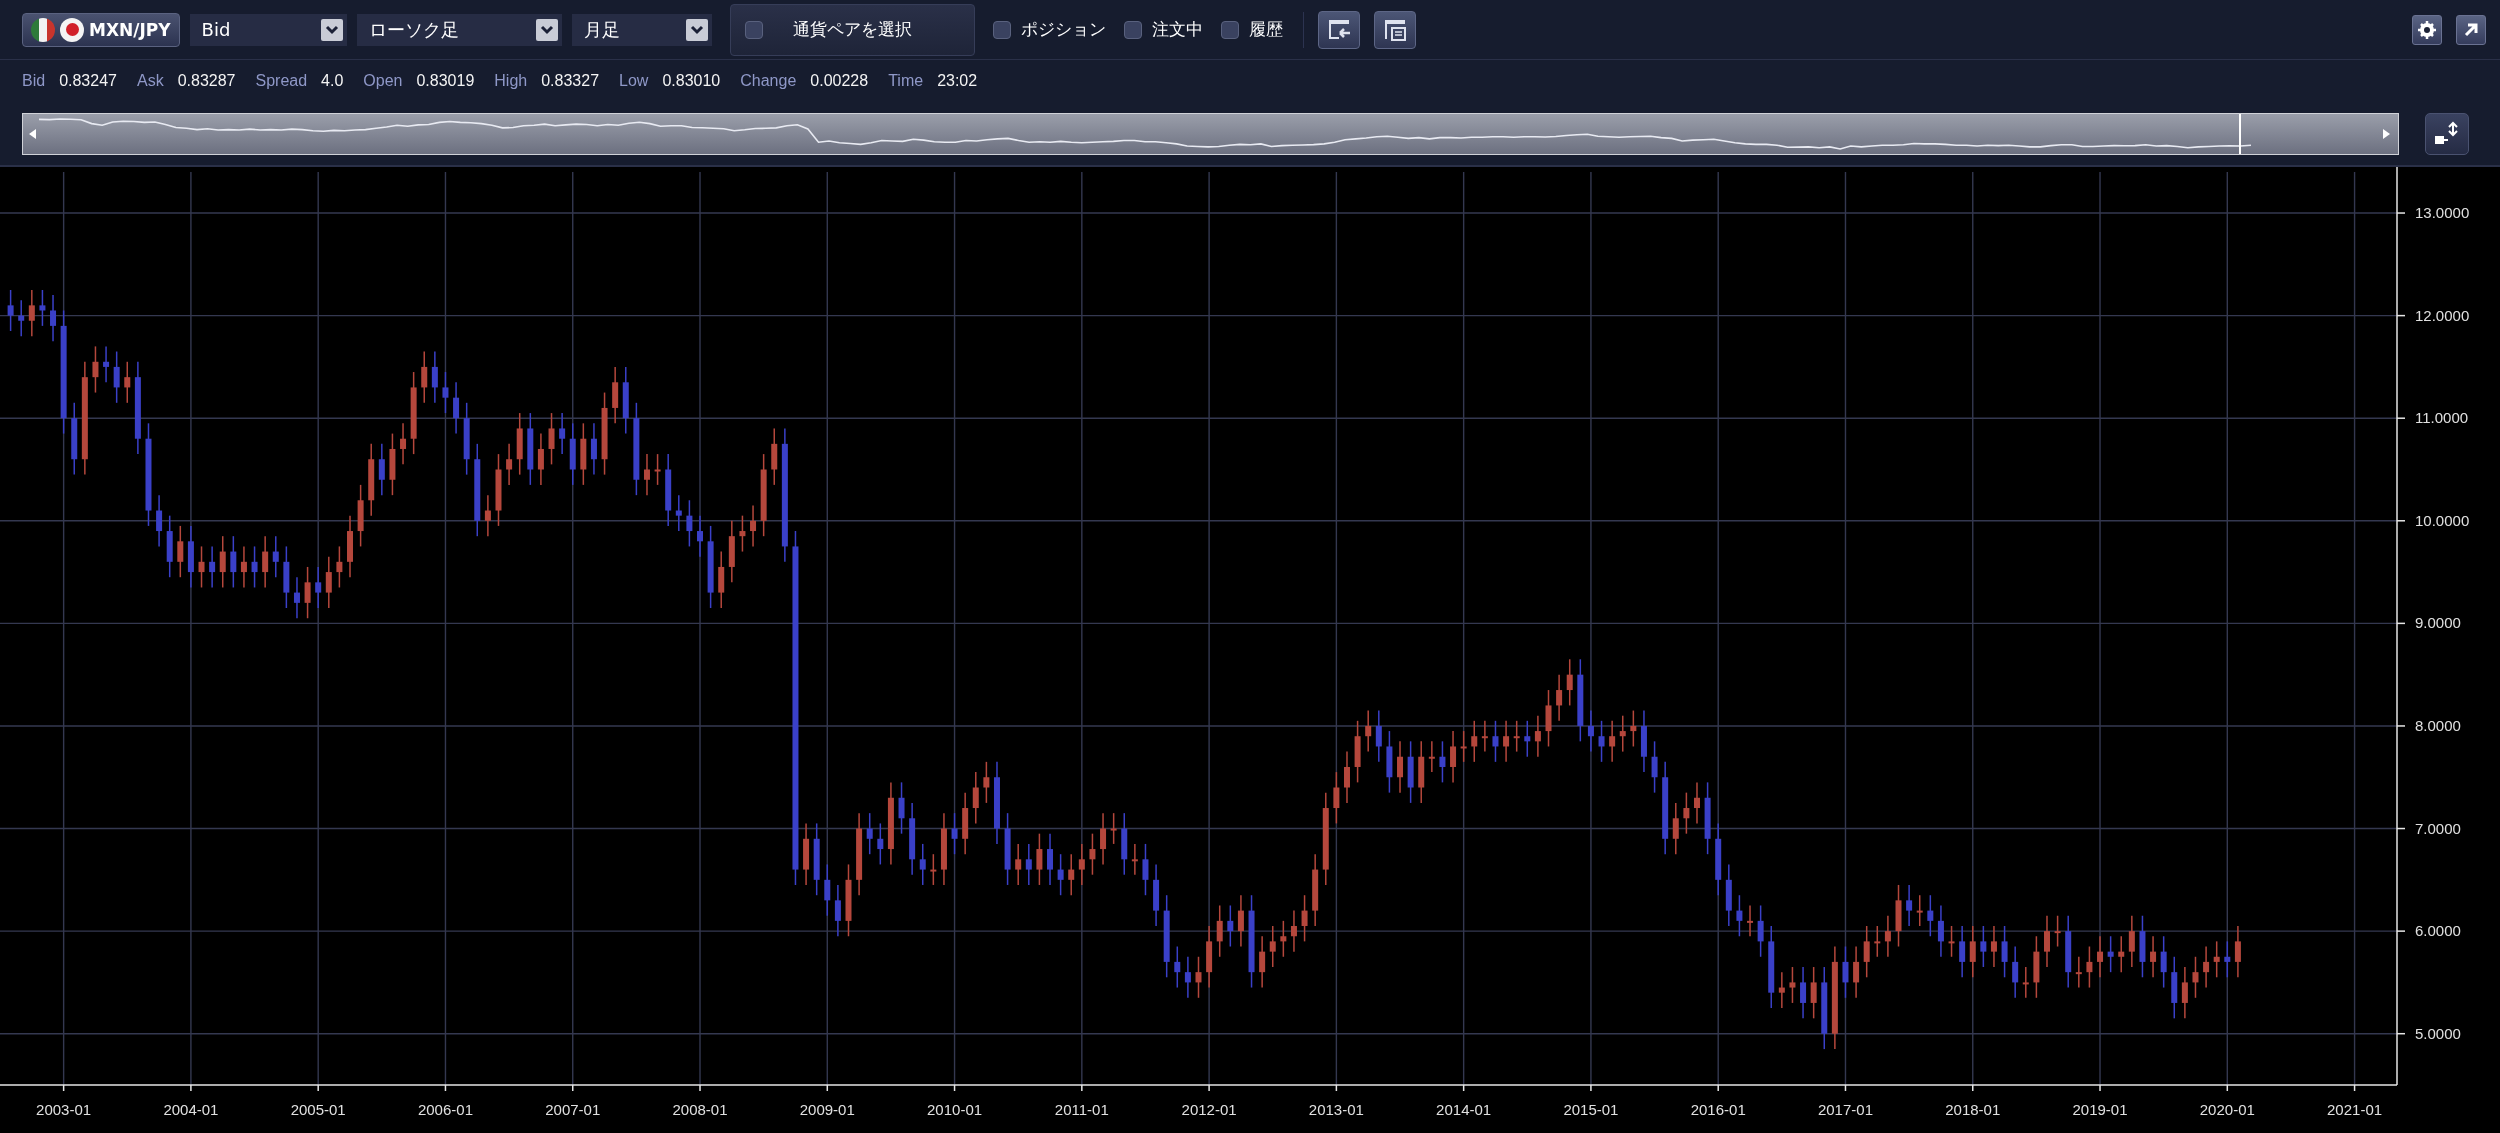 This screenshot has height=1133, width=2500. Describe the element at coordinates (2442, 213) in the screenshot. I see `y-axis-label: 13.0000` at that location.